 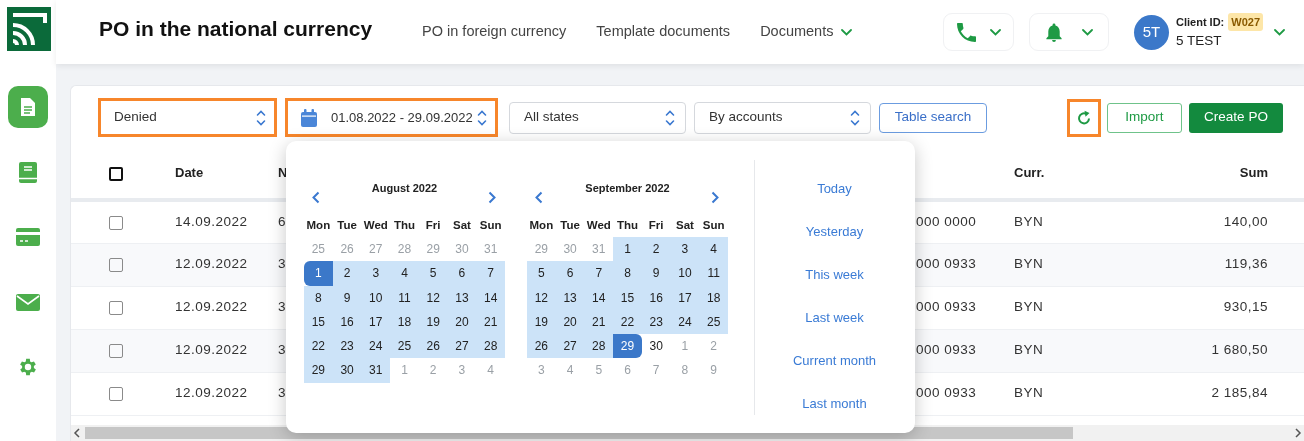 What do you see at coordinates (598, 225) in the screenshot?
I see `weekday-label: Wed` at bounding box center [598, 225].